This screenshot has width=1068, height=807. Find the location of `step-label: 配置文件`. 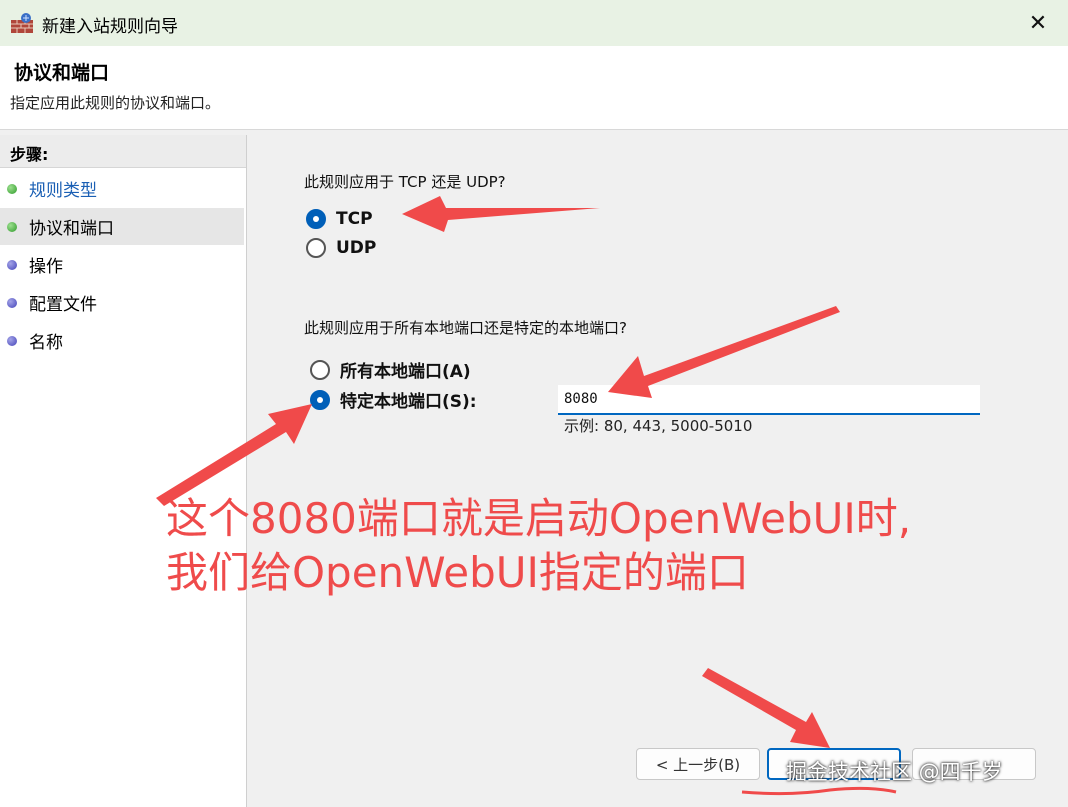

step-label: 配置文件 is located at coordinates (63, 305).